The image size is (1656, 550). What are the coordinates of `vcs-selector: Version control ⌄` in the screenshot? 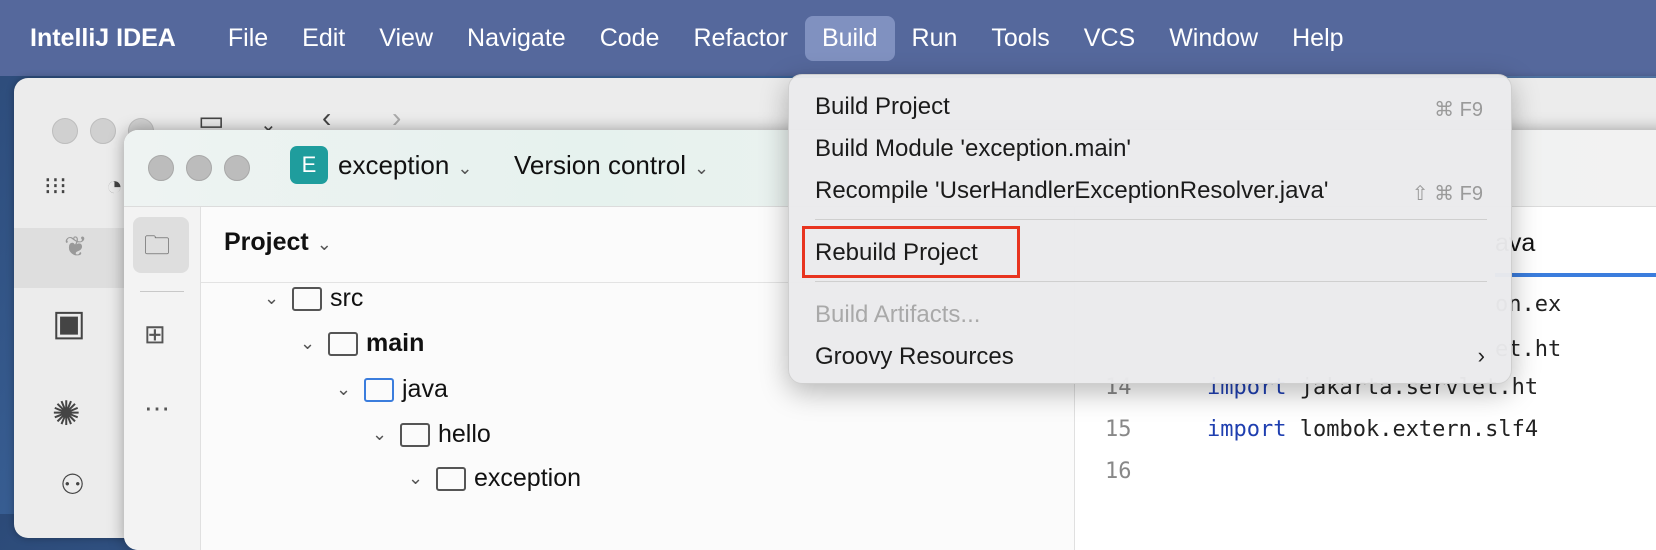 It's located at (611, 165).